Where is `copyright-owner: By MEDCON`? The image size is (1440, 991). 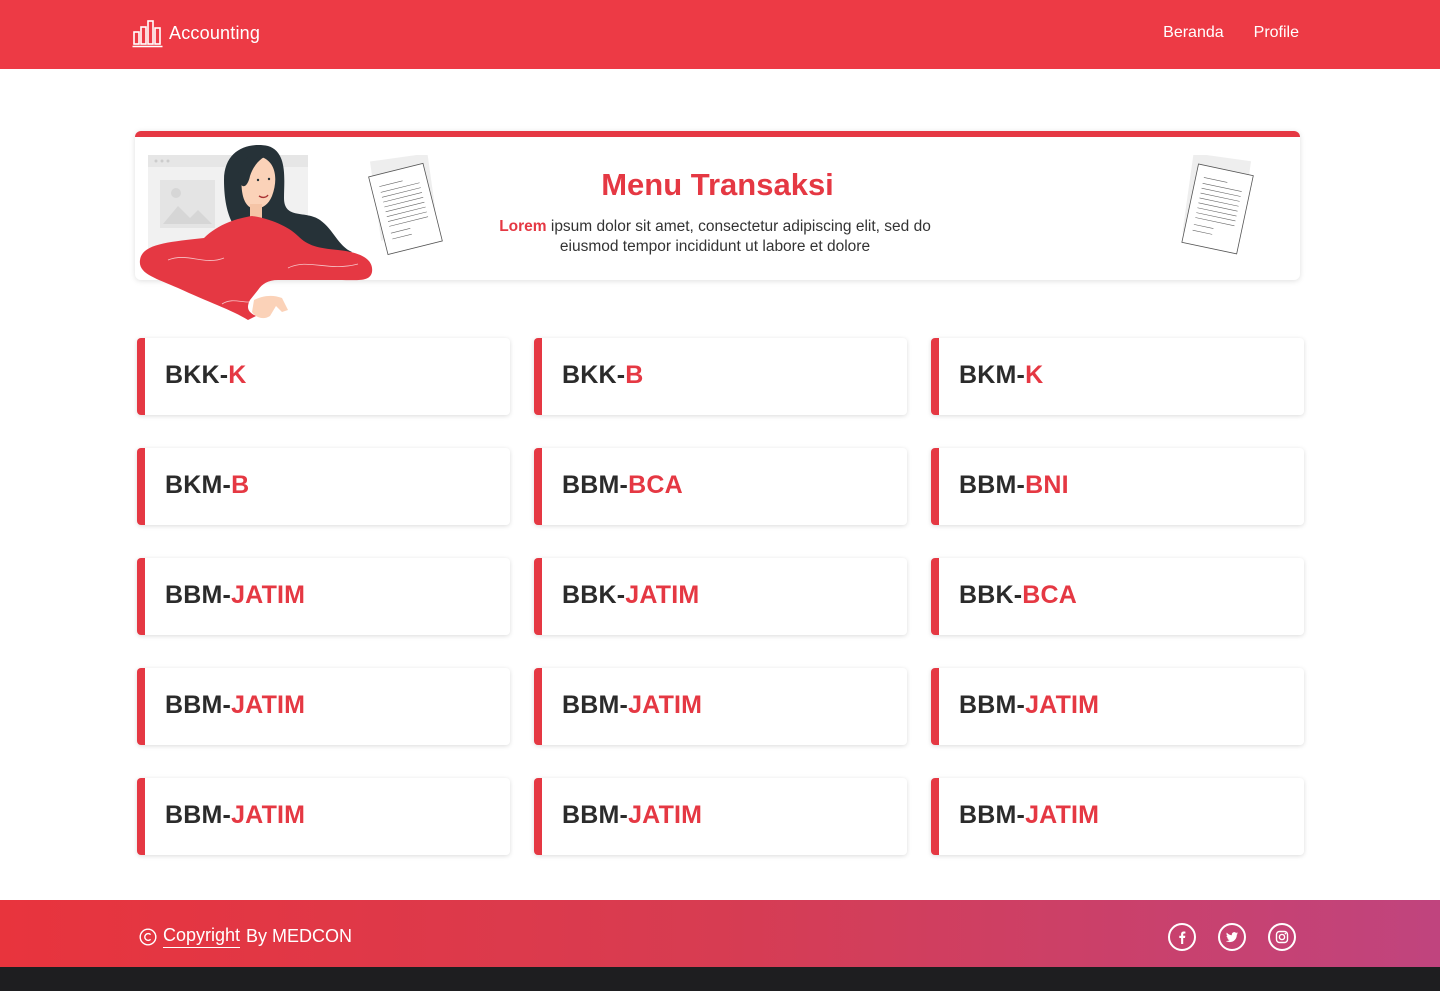 copyright-owner: By MEDCON is located at coordinates (299, 936).